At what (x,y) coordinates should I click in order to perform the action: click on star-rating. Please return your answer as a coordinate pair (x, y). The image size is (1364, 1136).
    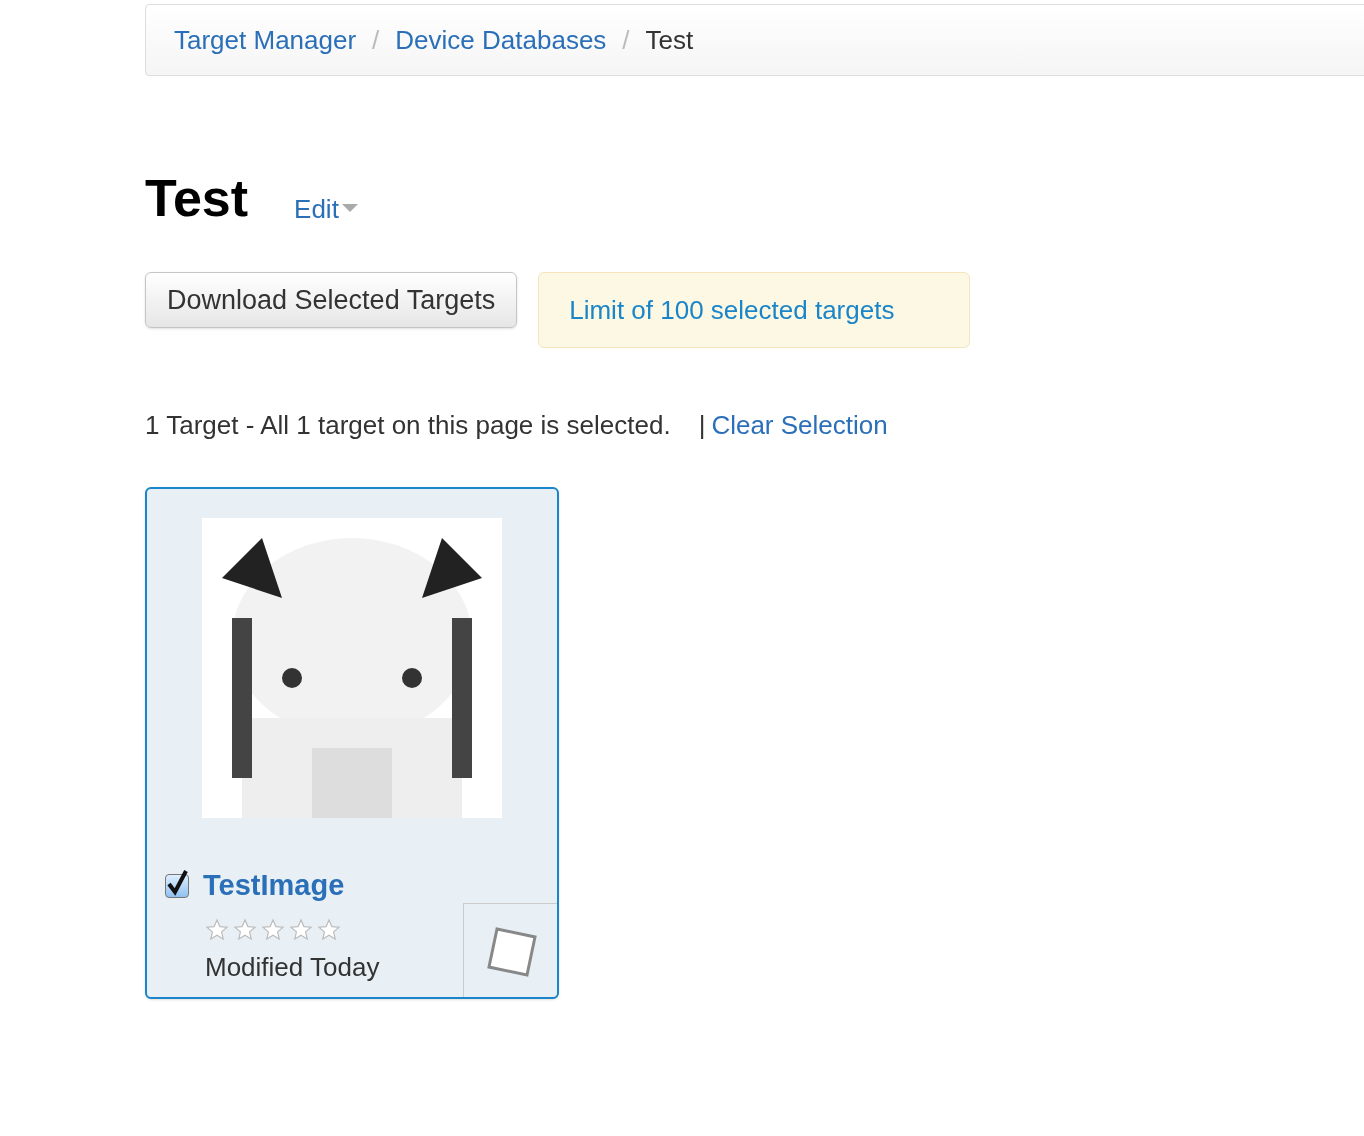
    Looking at the image, I should click on (273, 929).